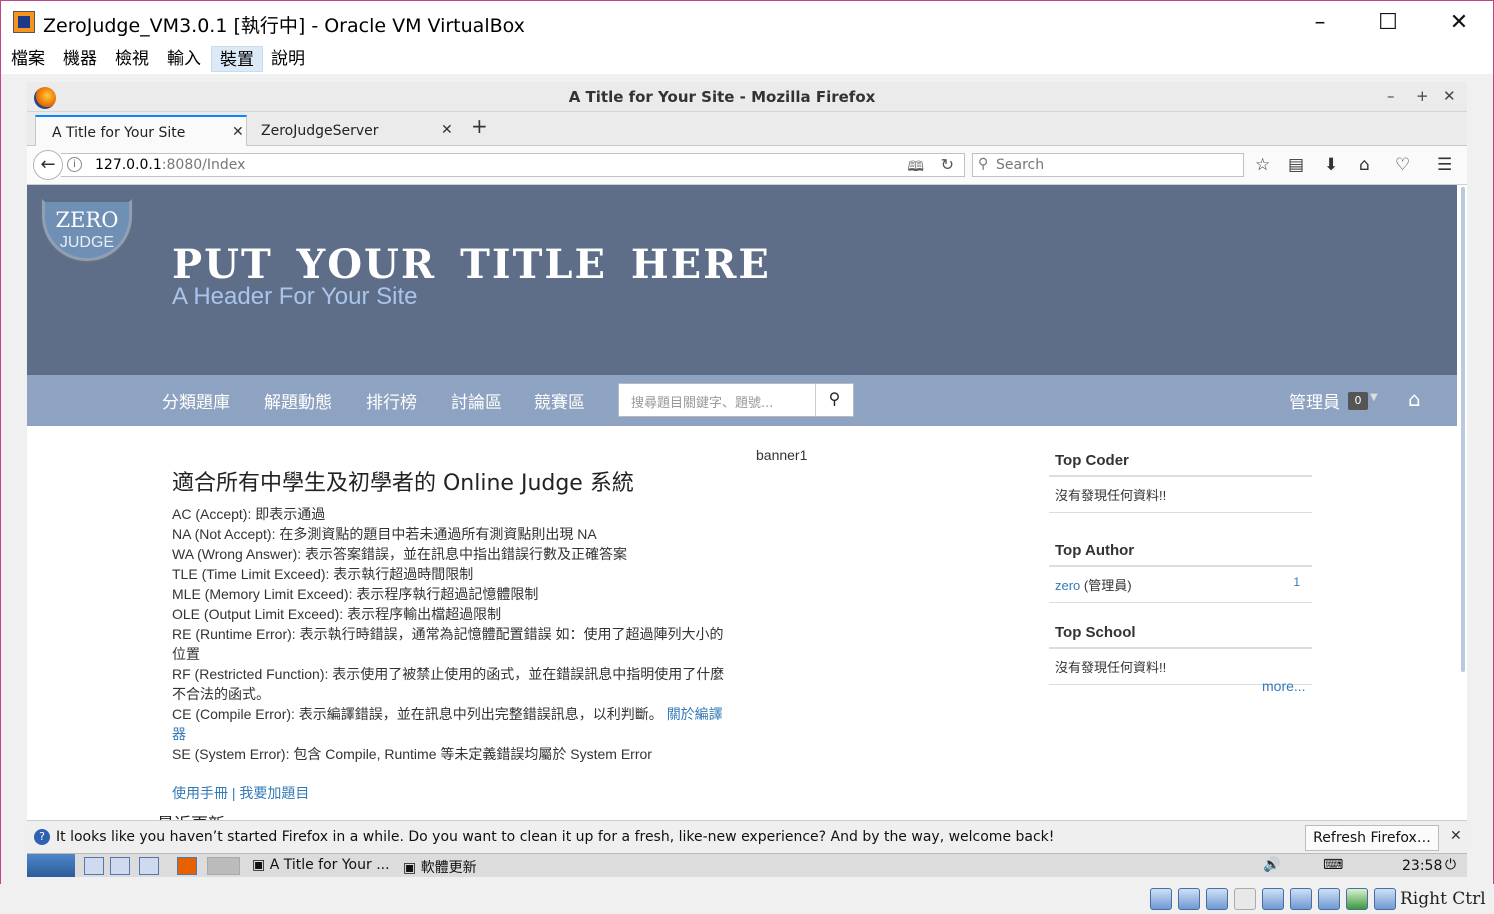  What do you see at coordinates (747, 59) in the screenshot?
I see `vbox-menubar: 檔案 機器 檢視 輸入 裝置 說明` at bounding box center [747, 59].